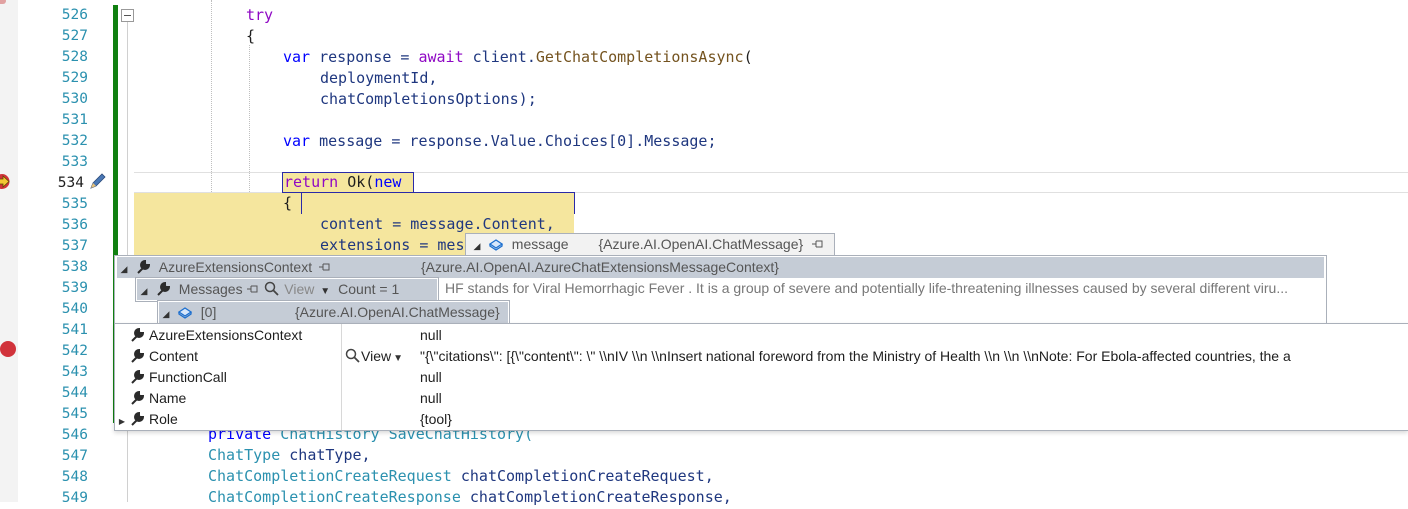  What do you see at coordinates (55, 120) in the screenshot?
I see `line-number: 531` at bounding box center [55, 120].